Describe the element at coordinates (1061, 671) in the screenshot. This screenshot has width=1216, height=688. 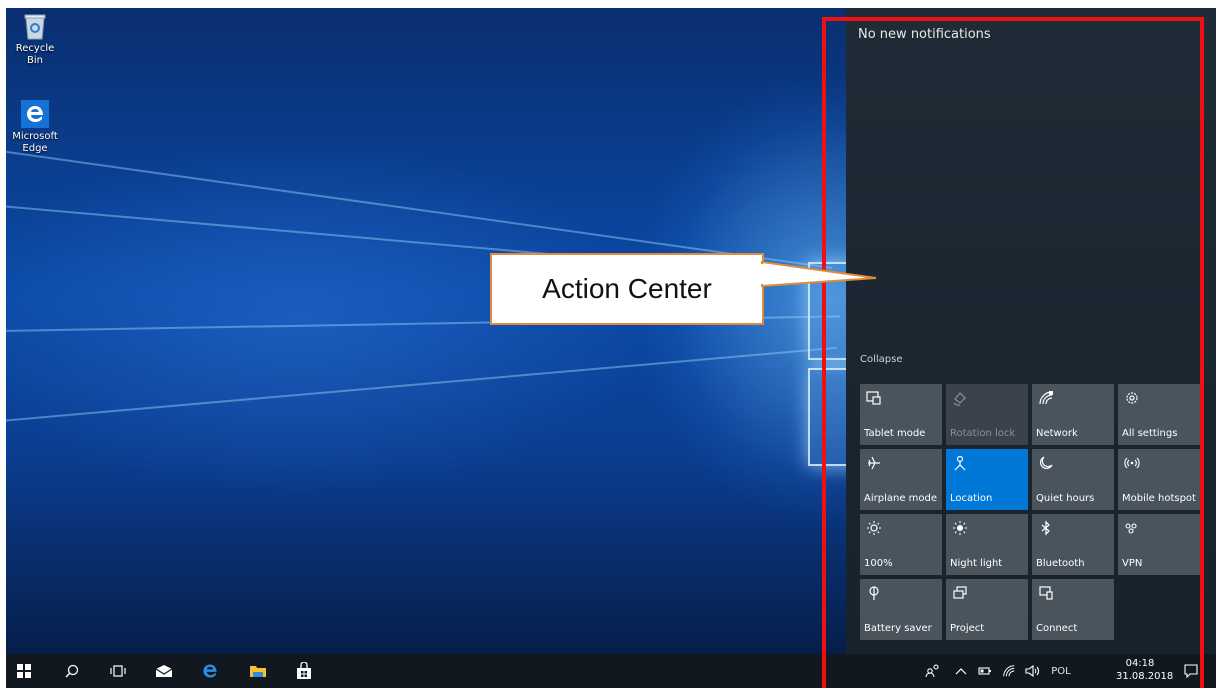
I see `input-language-button: POL` at that location.